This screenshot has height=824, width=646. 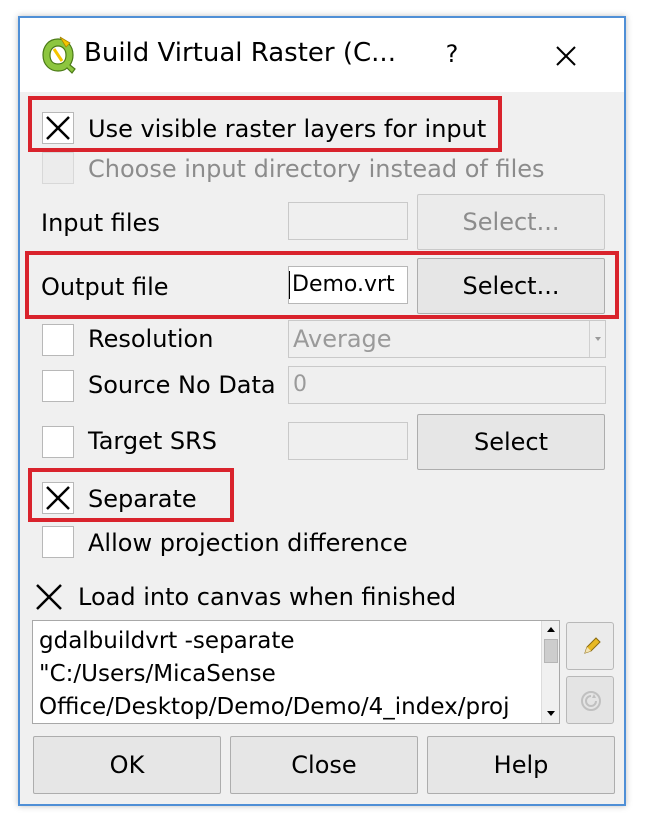 I want to click on target-srs-checkbox, so click(x=58, y=442).